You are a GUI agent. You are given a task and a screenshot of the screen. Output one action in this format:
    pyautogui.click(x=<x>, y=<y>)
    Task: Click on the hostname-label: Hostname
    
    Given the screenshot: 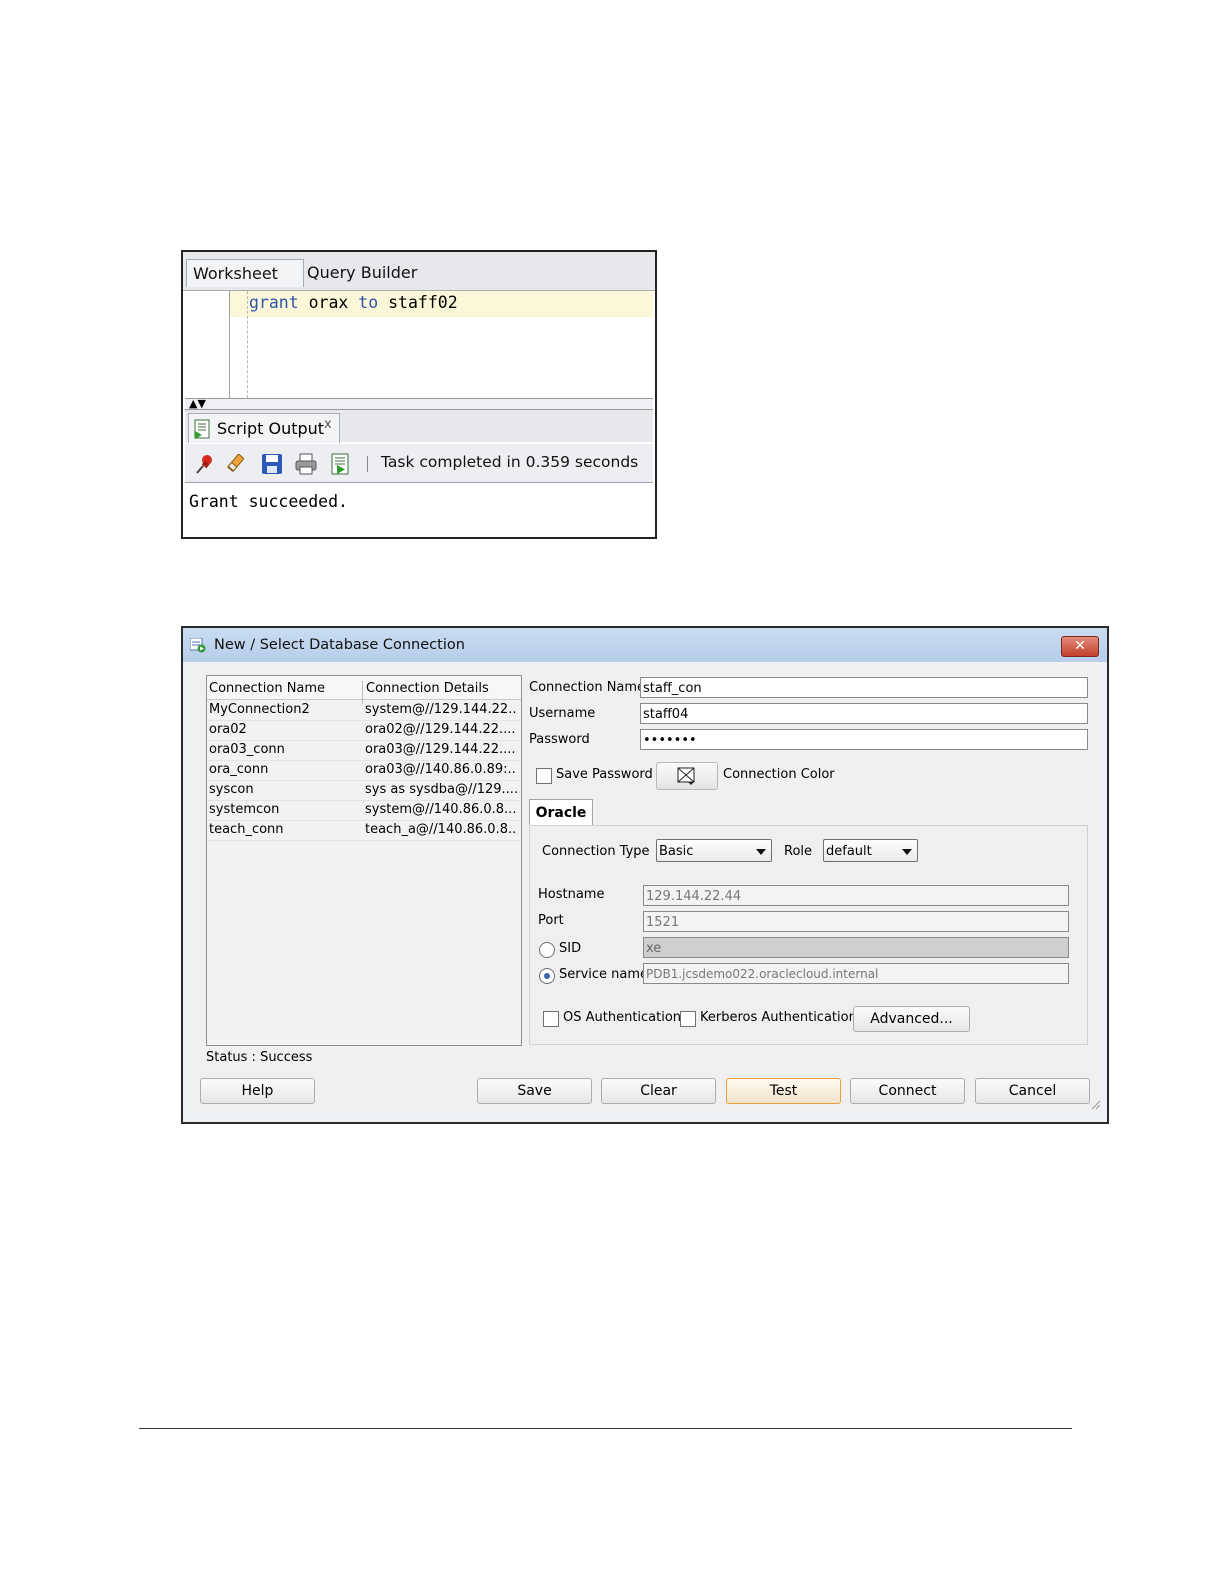 What is the action you would take?
    pyautogui.click(x=571, y=894)
    